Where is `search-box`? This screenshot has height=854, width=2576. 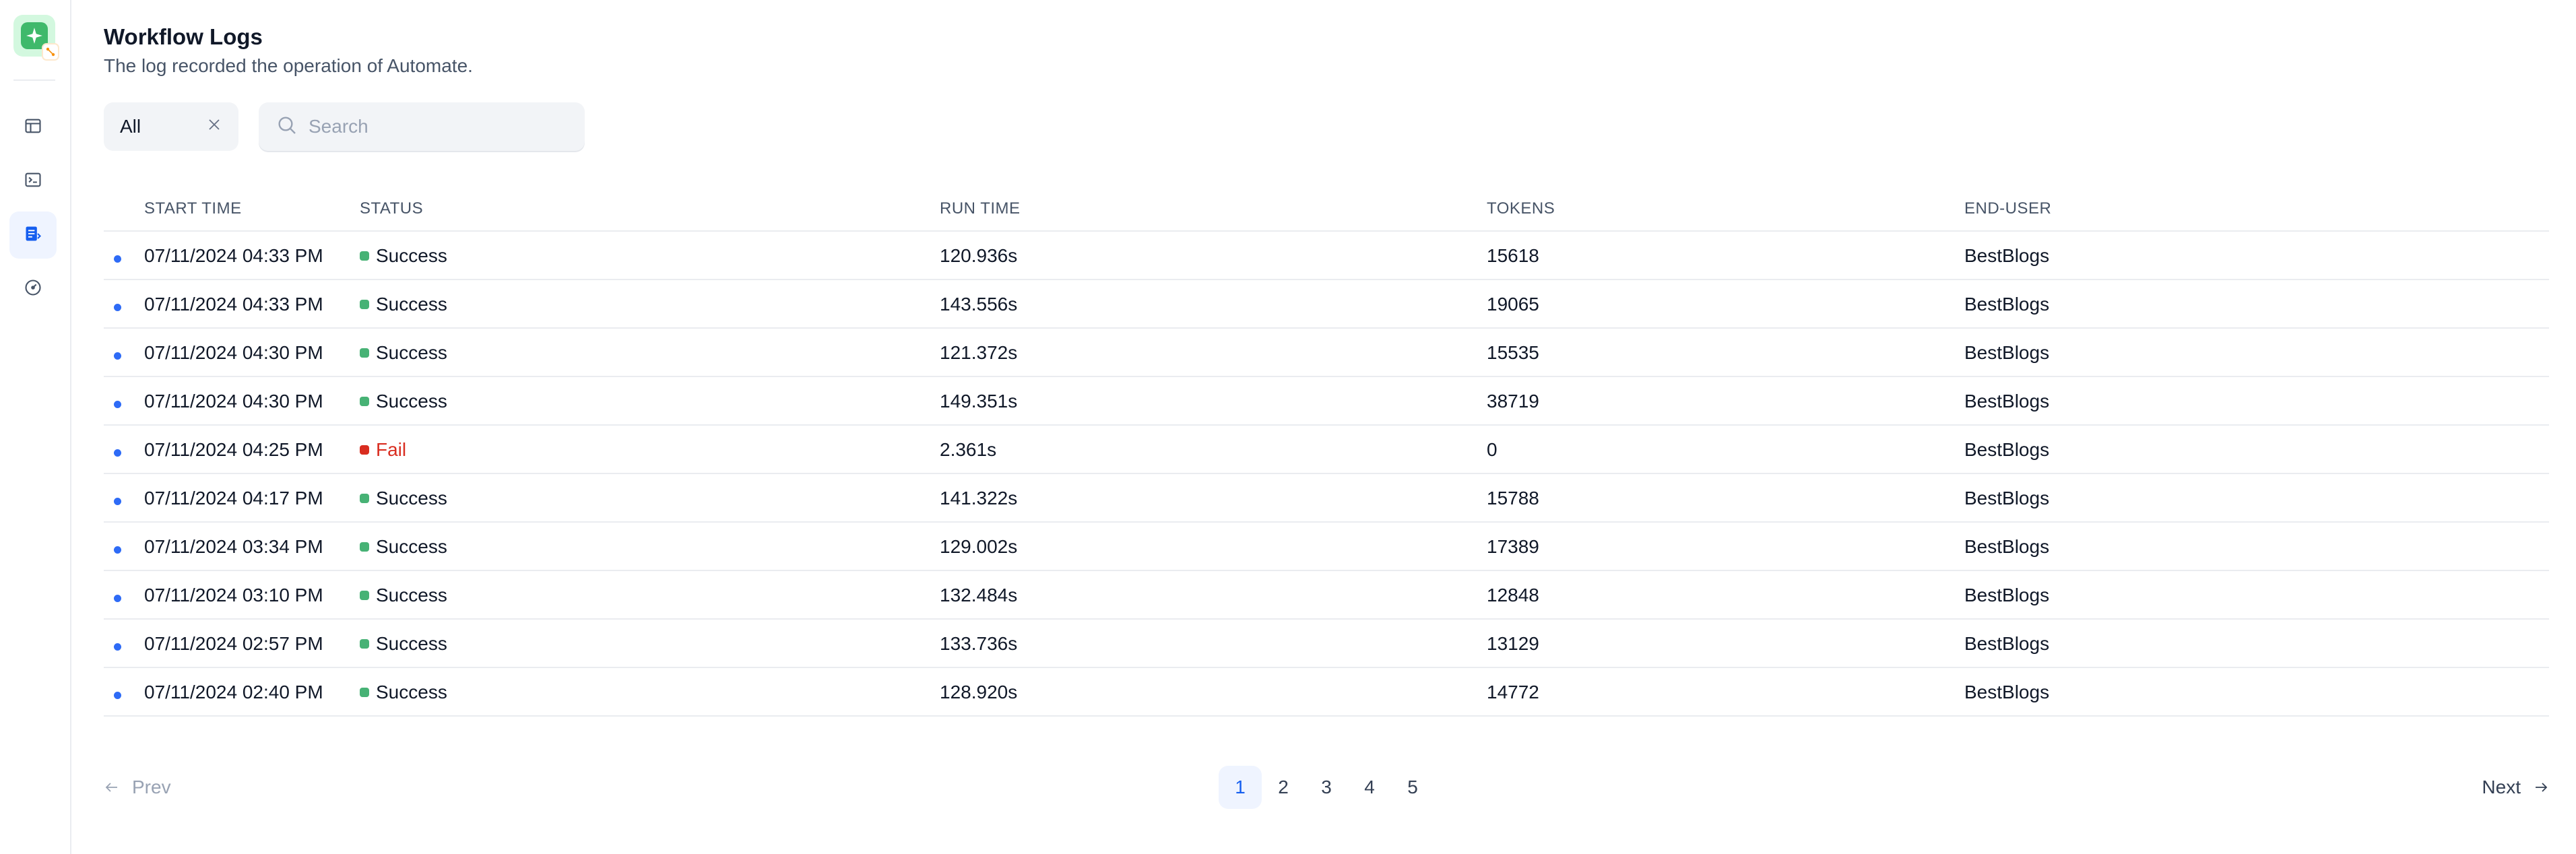
search-box is located at coordinates (422, 127).